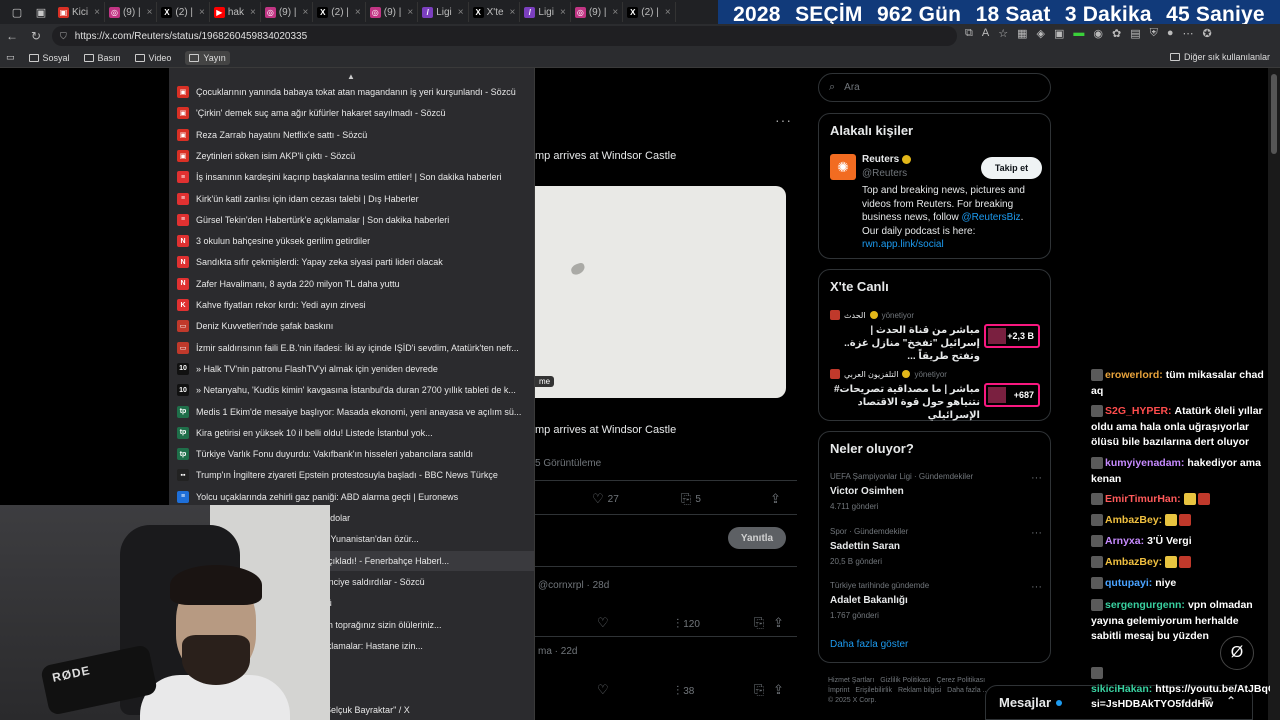 This screenshot has height=720, width=1280. What do you see at coordinates (969, 33) in the screenshot?
I see `screen-cast-icon: ⧉` at bounding box center [969, 33].